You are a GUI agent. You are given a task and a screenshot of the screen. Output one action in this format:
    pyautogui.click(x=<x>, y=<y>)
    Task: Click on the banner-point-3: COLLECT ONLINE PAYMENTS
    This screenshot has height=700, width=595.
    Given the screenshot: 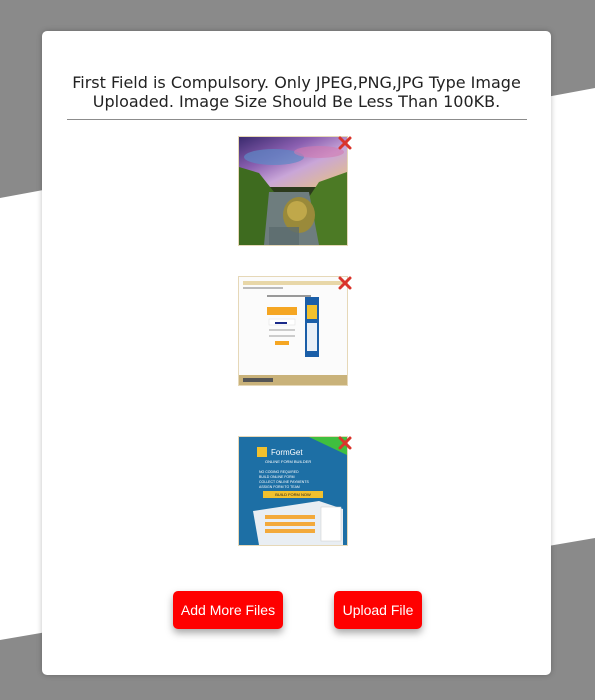 What is the action you would take?
    pyautogui.click(x=284, y=482)
    